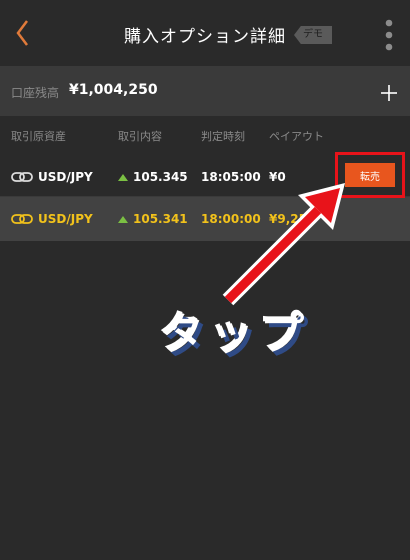 The height and width of the screenshot is (560, 410). Describe the element at coordinates (389, 93) in the screenshot. I see `plus-icon` at that location.